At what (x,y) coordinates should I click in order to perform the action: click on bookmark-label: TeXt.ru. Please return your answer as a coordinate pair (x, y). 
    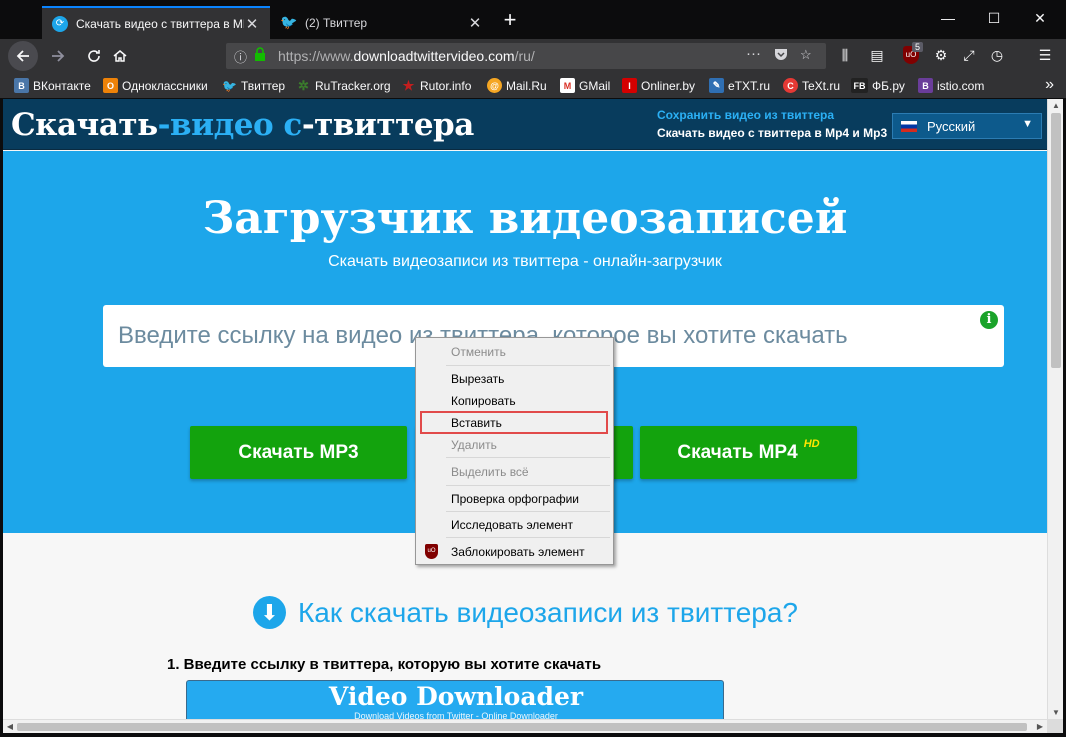
    Looking at the image, I should click on (821, 85).